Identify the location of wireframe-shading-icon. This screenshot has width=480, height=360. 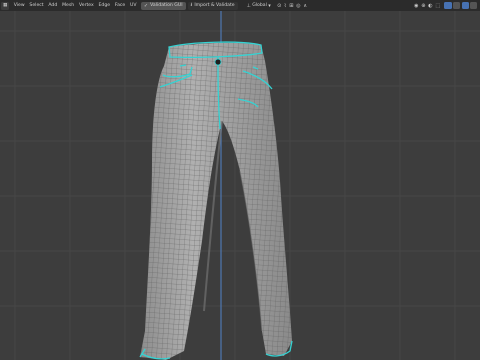
(456, 5).